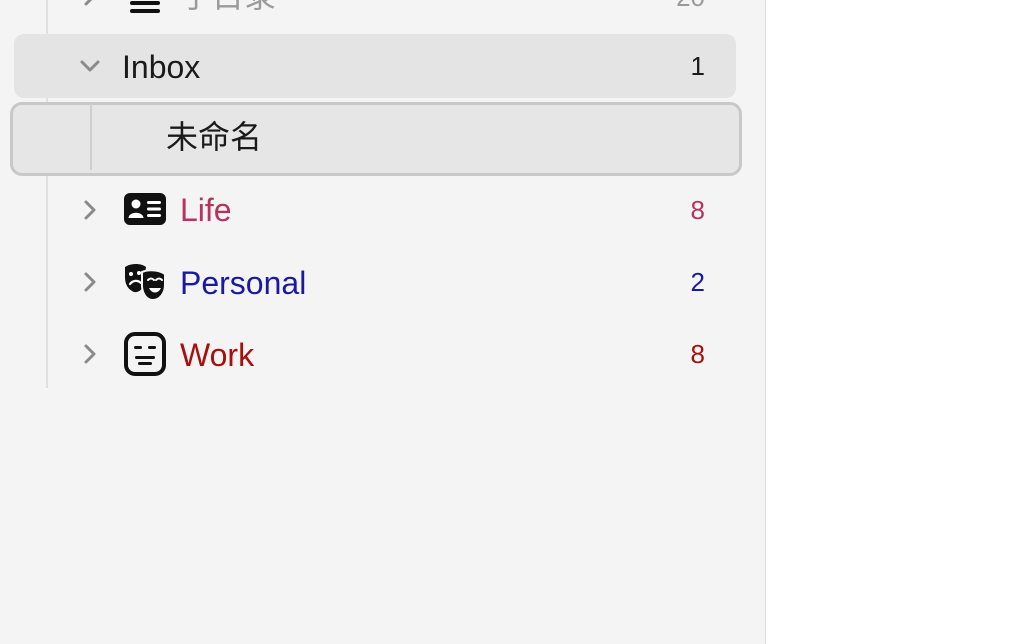 This screenshot has height=644, width=1016. I want to click on sidebar-item-work: Work 8, so click(382, 354).